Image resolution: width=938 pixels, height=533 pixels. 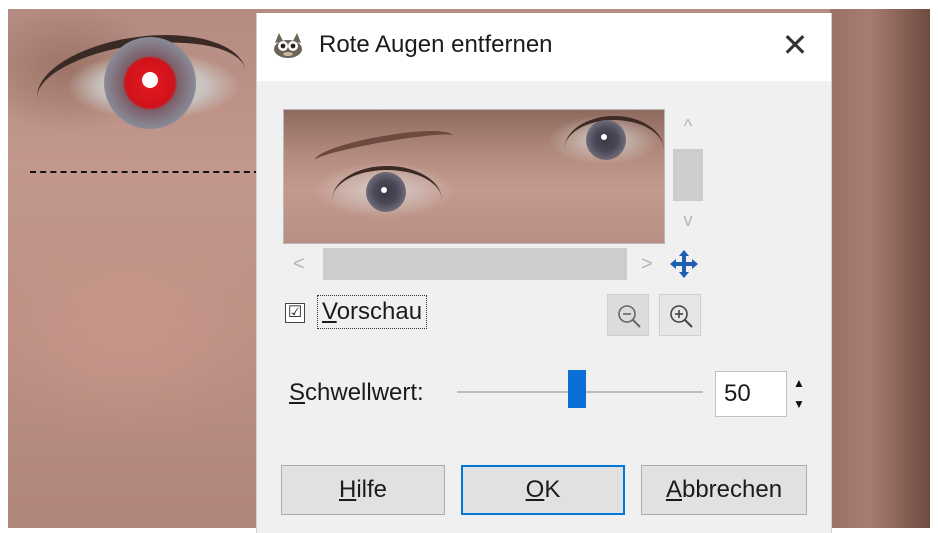 What do you see at coordinates (372, 312) in the screenshot?
I see `preview-checkbox-label: Vorschau` at bounding box center [372, 312].